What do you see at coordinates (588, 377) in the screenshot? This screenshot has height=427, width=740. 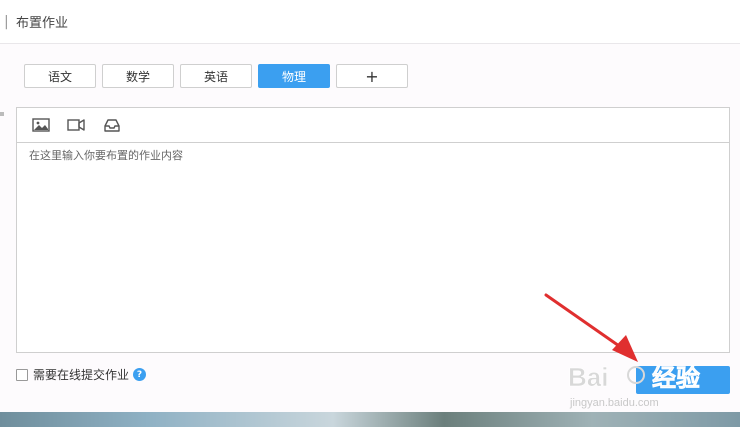 I see `watermark-brand: Bai` at bounding box center [588, 377].